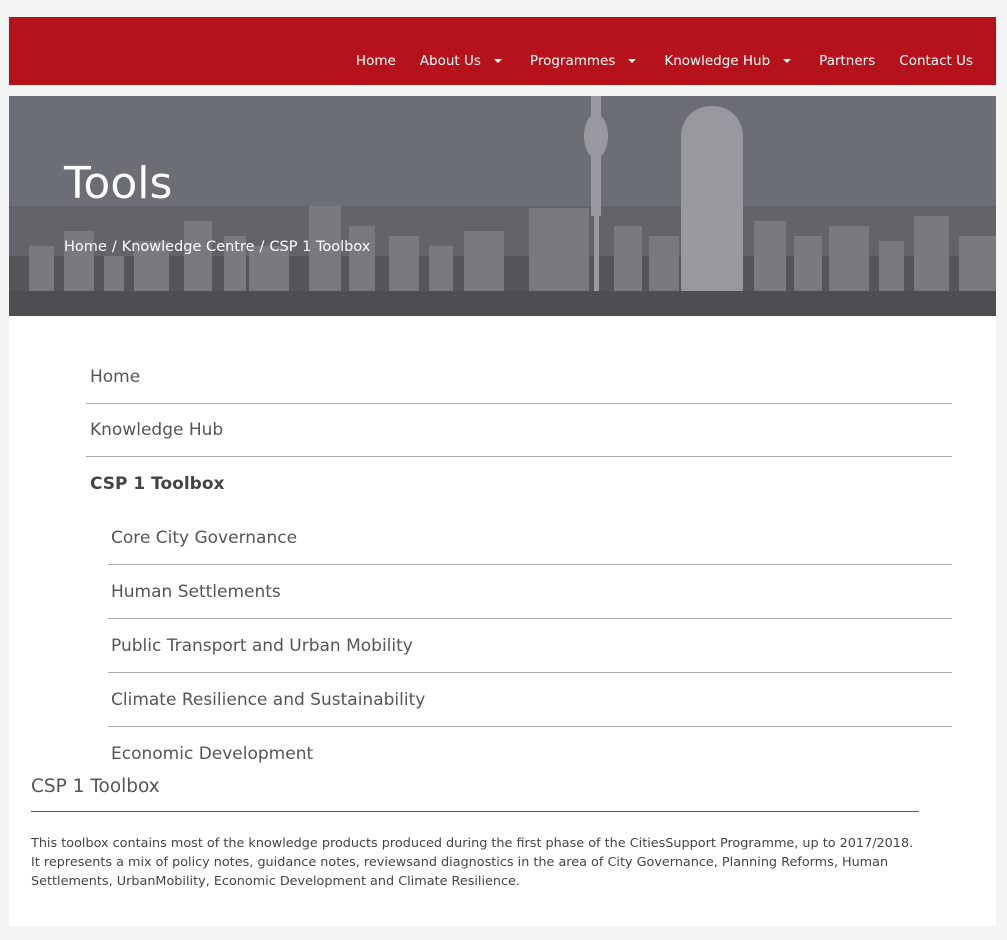  Describe the element at coordinates (572, 61) in the screenshot. I see `nav-programmes-label: Programmes` at that location.